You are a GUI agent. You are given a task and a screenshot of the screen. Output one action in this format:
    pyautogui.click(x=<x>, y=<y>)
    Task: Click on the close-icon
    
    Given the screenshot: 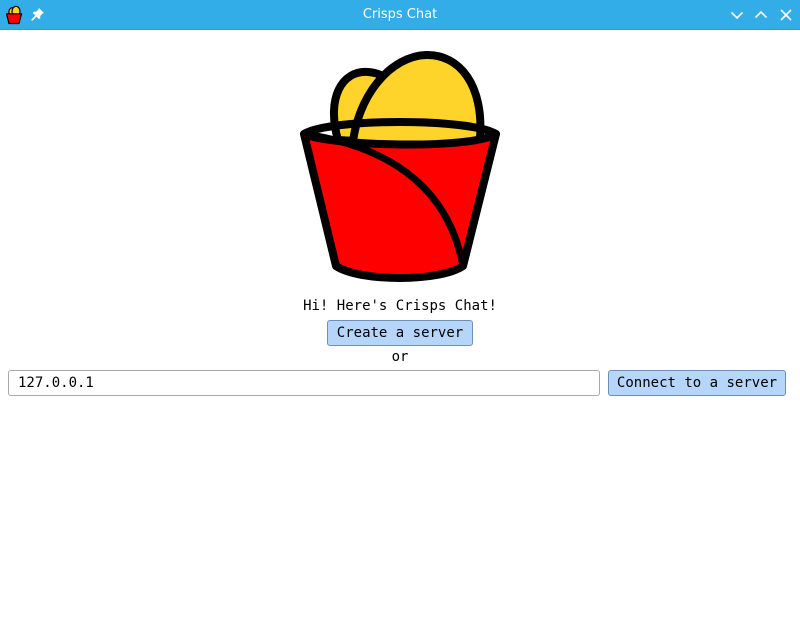 What is the action you would take?
    pyautogui.click(x=786, y=15)
    